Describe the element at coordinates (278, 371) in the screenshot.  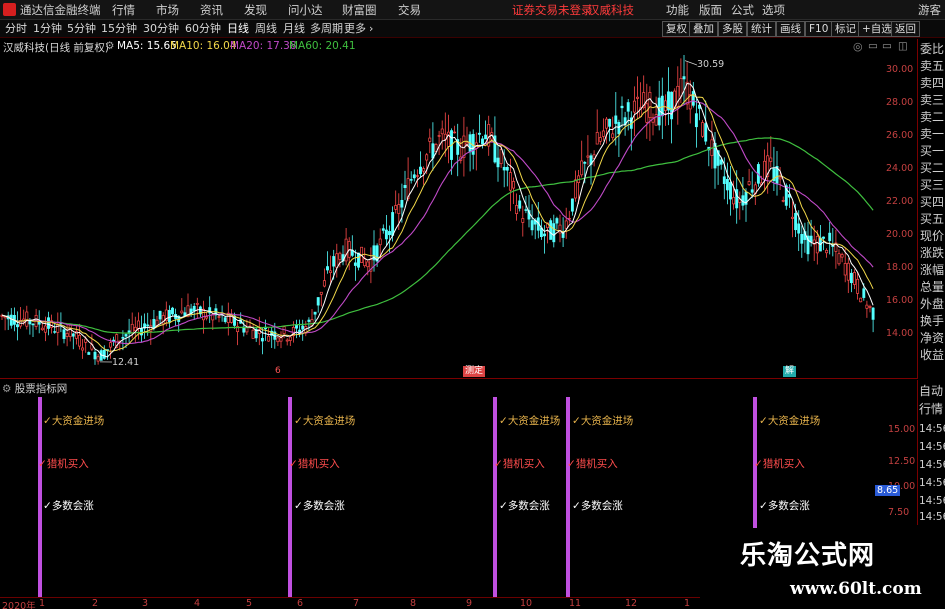
I see `event-marker: 6` at that location.